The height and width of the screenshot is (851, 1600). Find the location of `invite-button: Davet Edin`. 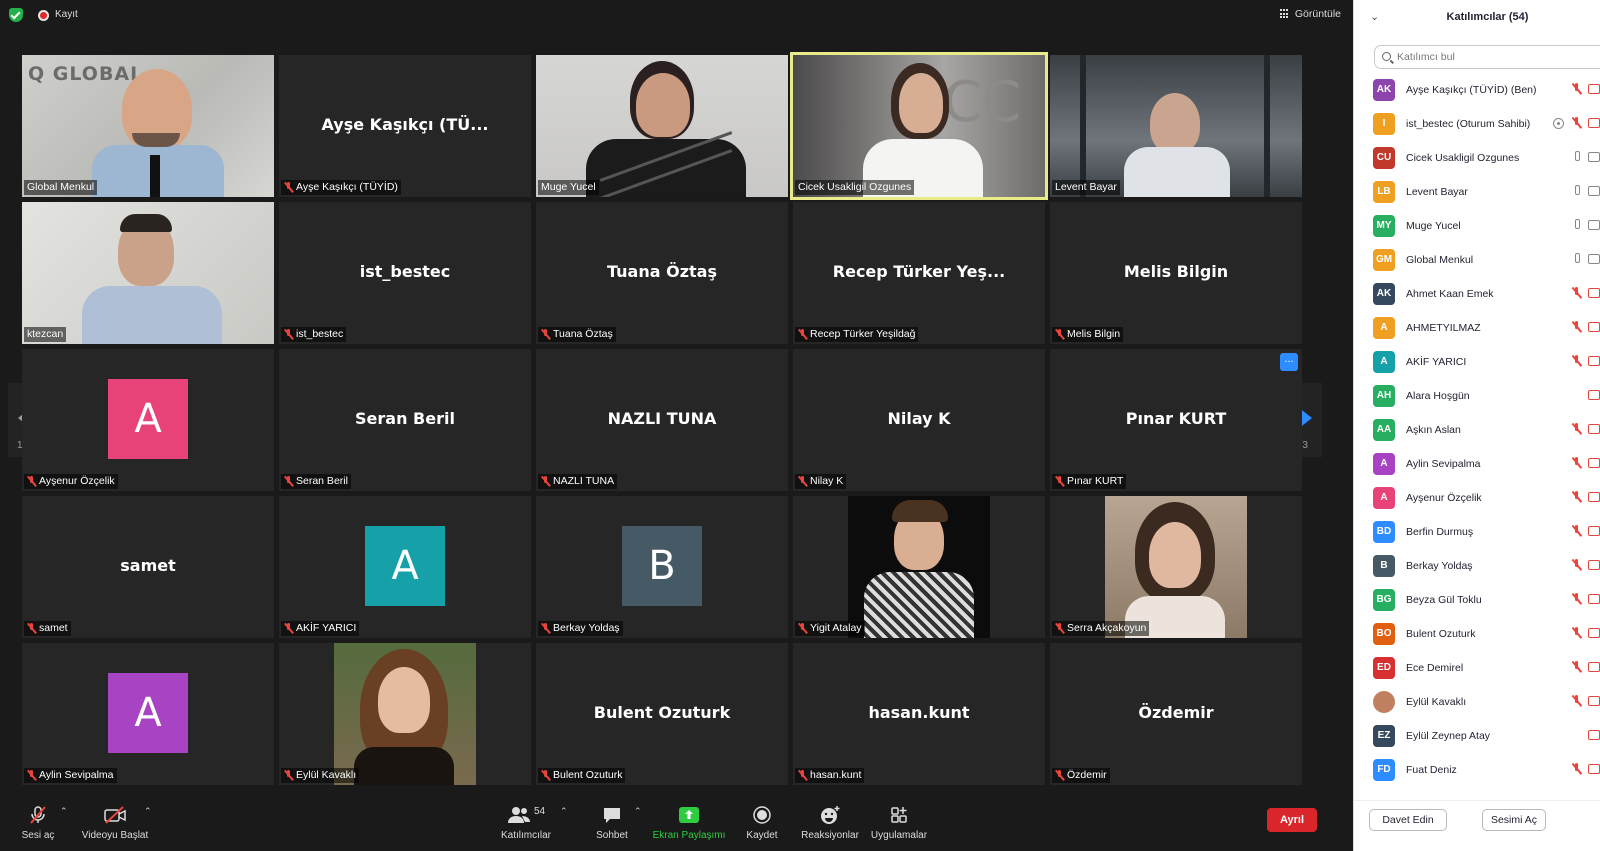

invite-button: Davet Edin is located at coordinates (1408, 820).